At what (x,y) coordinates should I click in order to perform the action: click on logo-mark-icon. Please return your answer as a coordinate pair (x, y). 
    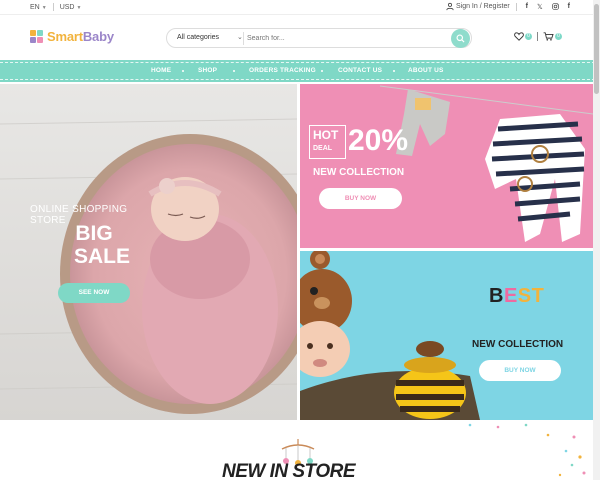
    Looking at the image, I should click on (37, 36).